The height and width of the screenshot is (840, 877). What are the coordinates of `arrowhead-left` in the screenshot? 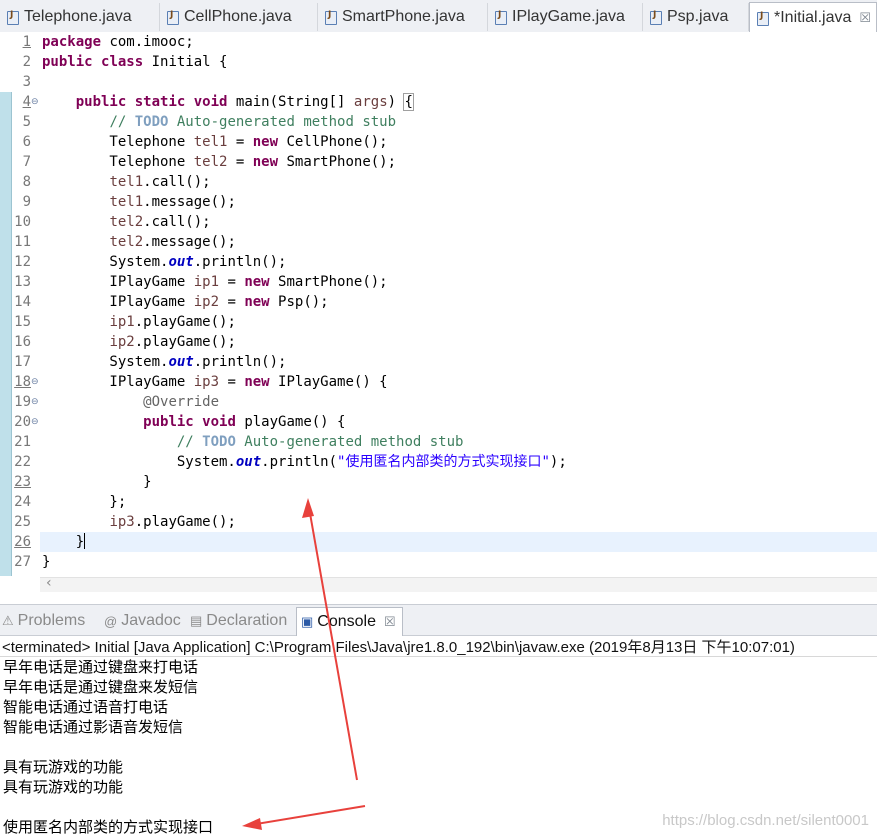 It's located at (252, 824).